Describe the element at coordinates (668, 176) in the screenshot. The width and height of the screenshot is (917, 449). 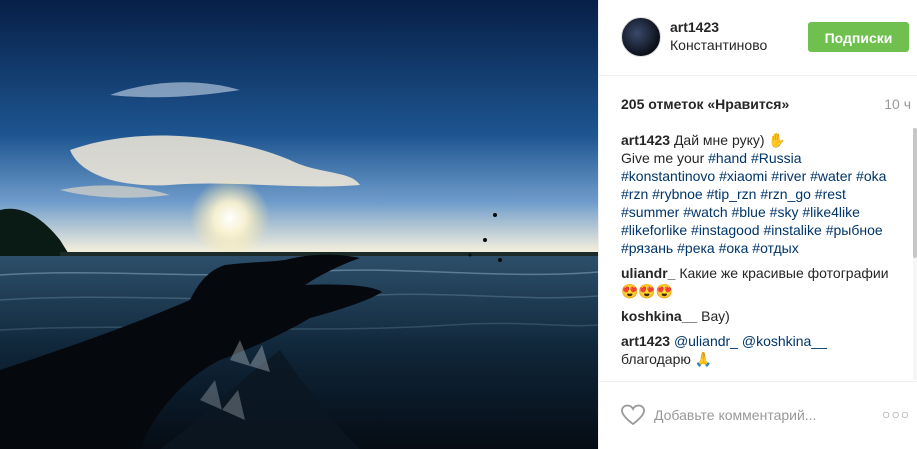
I see `hashtag-link: #konstantinovo` at that location.